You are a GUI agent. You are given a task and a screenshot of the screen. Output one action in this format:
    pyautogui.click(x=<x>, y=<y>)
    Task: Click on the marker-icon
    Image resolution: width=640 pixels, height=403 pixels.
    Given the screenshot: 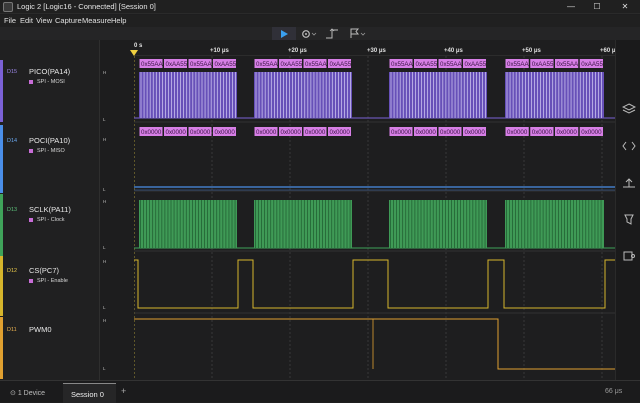 What is the action you would take?
    pyautogui.click(x=629, y=219)
    